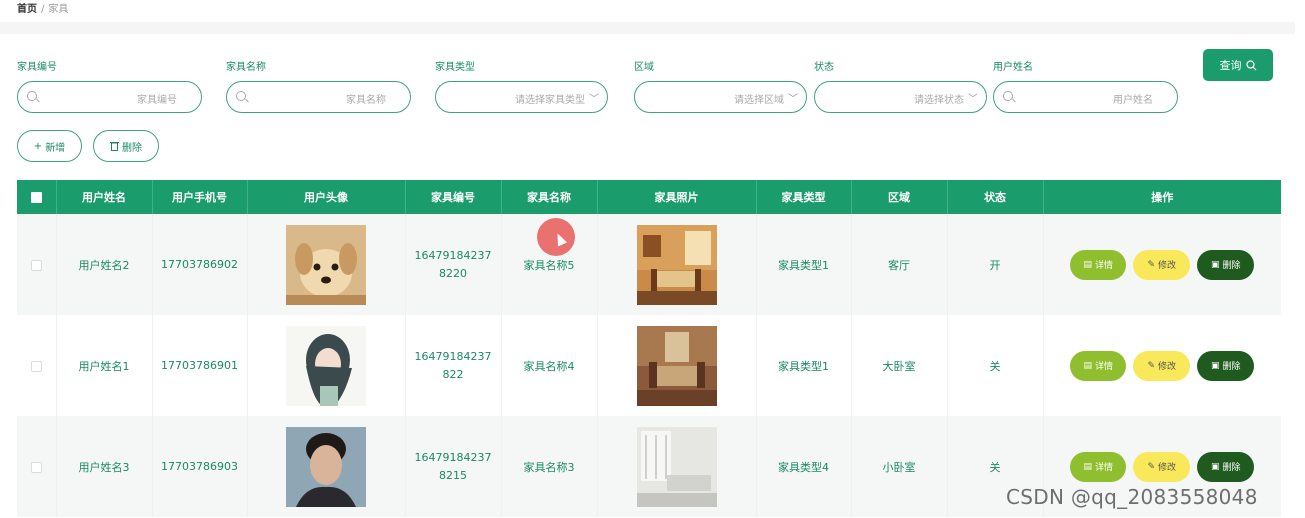 The height and width of the screenshot is (518, 1305). I want to click on operations-cell: ▤ 详情 ✎ 修改 ▣ 删除, so click(1162, 365).